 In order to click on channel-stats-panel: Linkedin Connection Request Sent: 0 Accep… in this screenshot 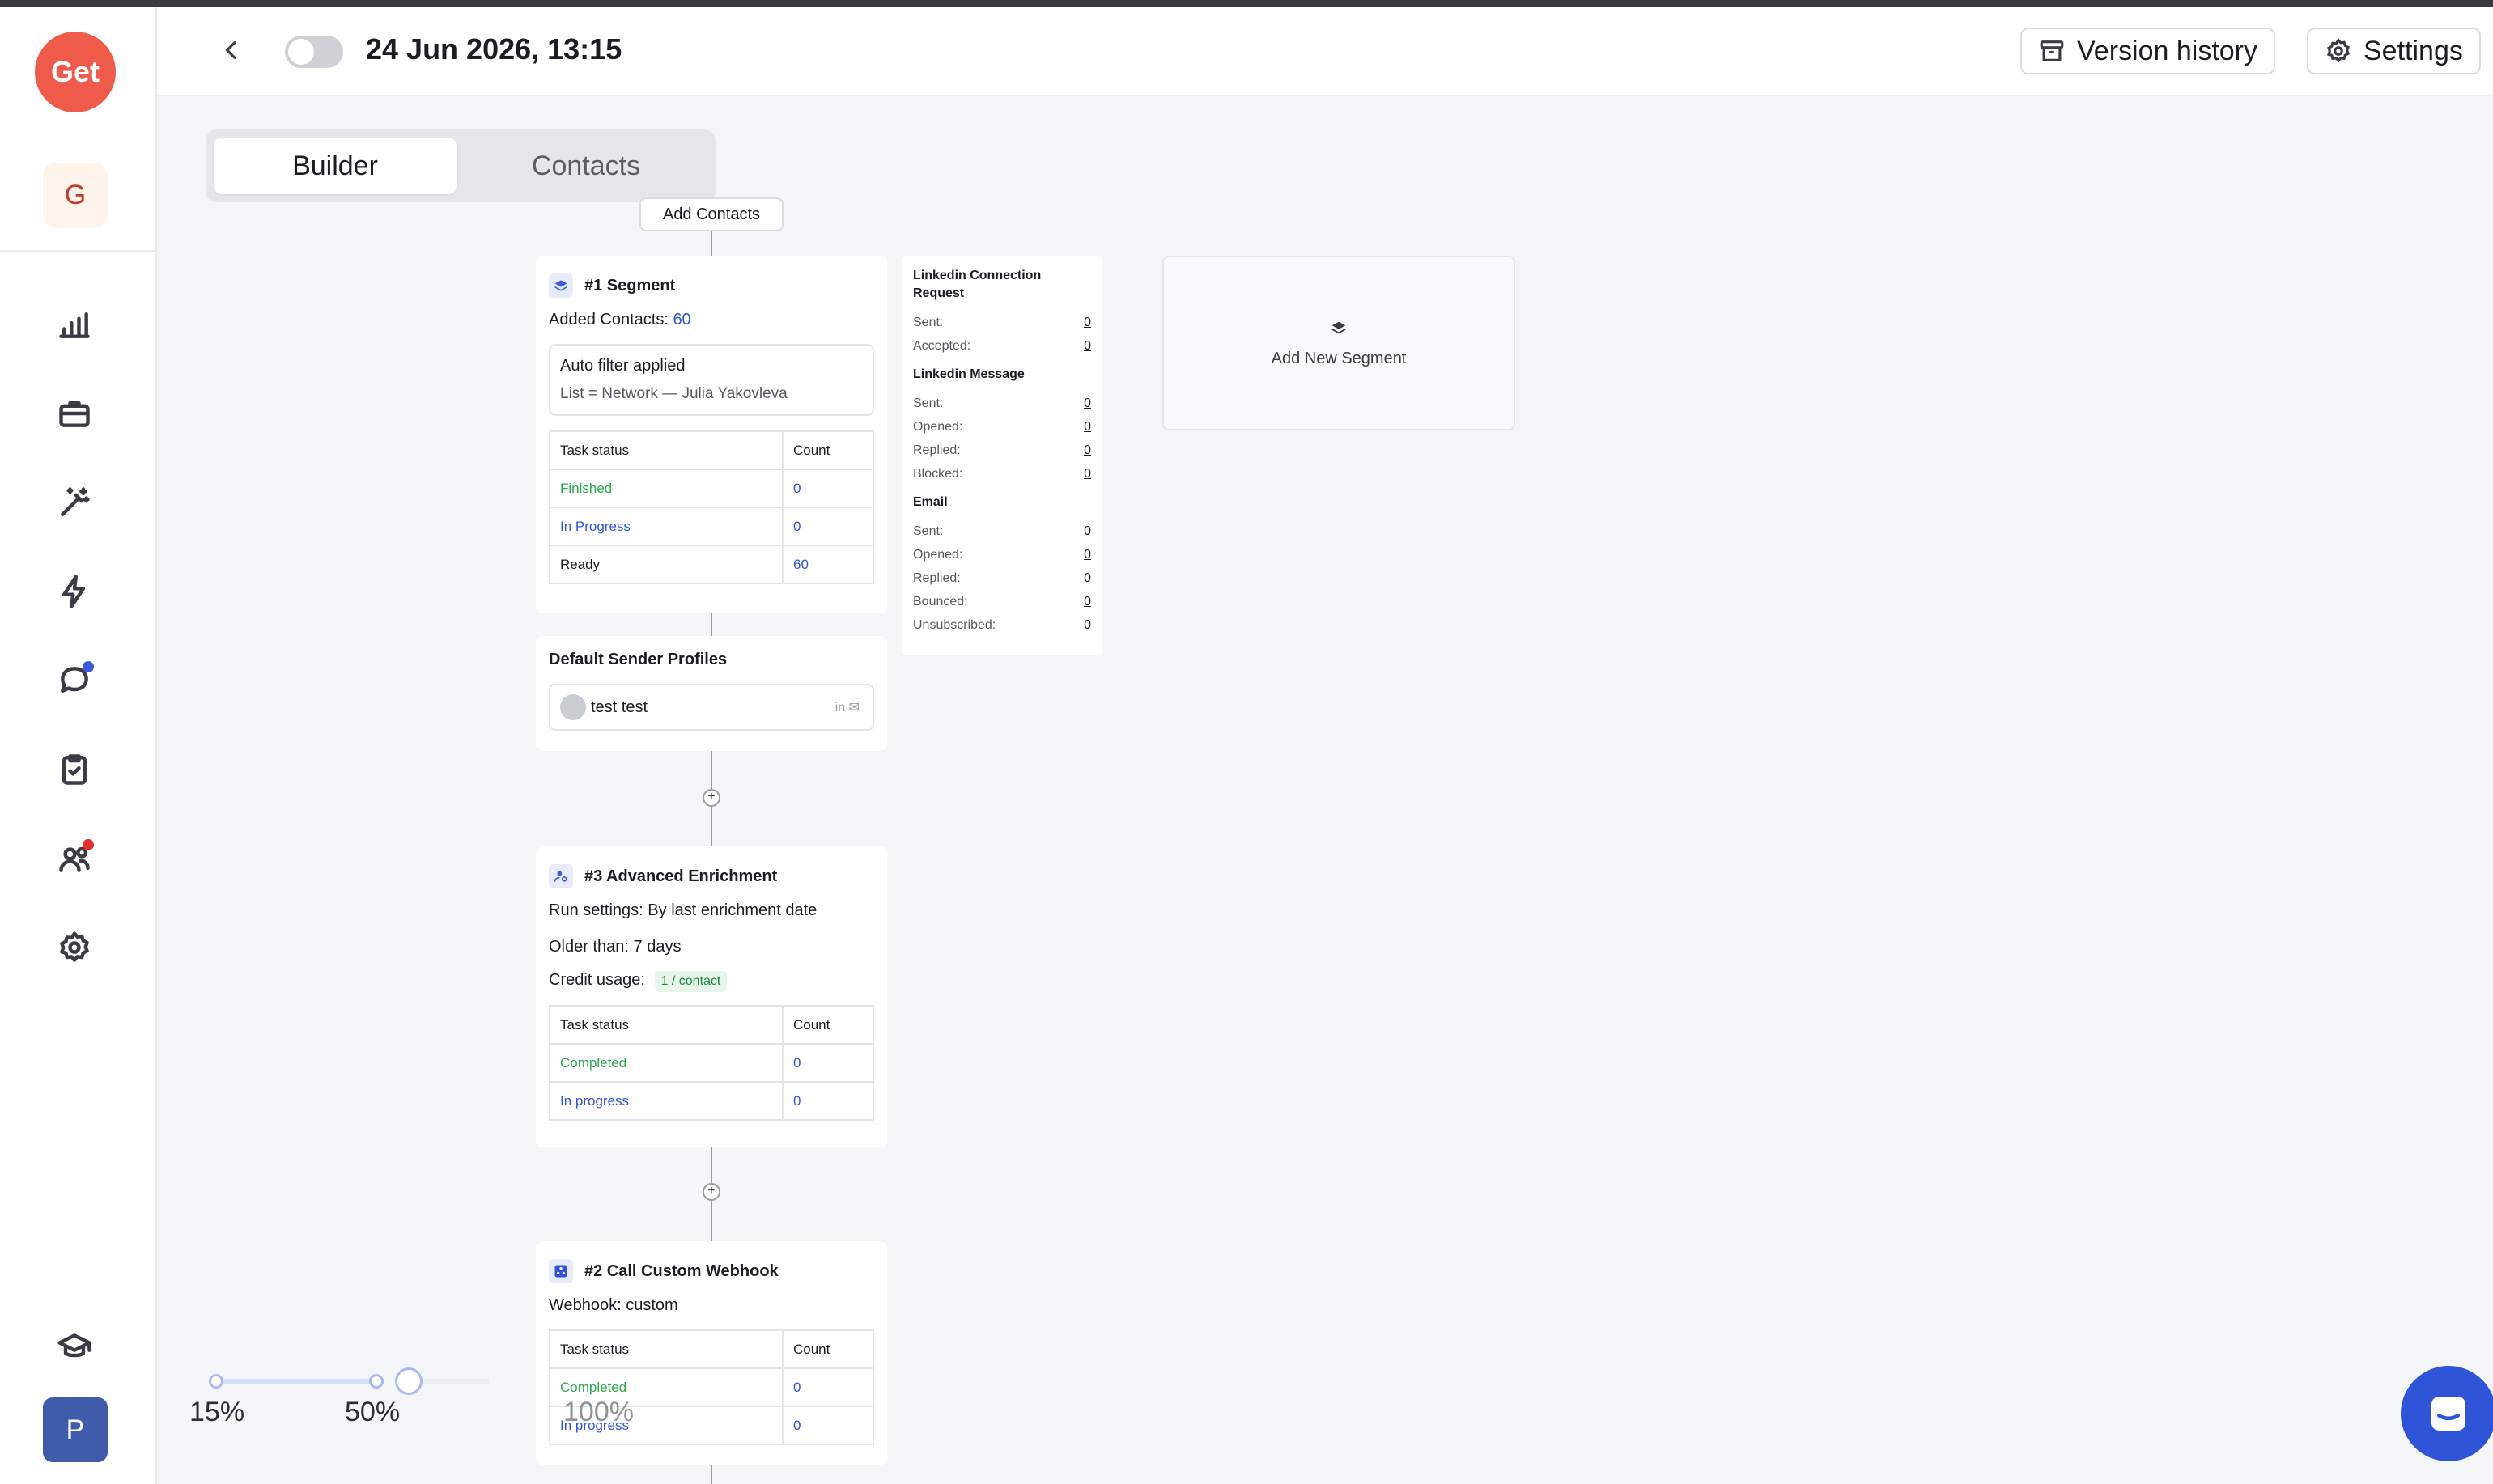, I will do `click(1002, 455)`.